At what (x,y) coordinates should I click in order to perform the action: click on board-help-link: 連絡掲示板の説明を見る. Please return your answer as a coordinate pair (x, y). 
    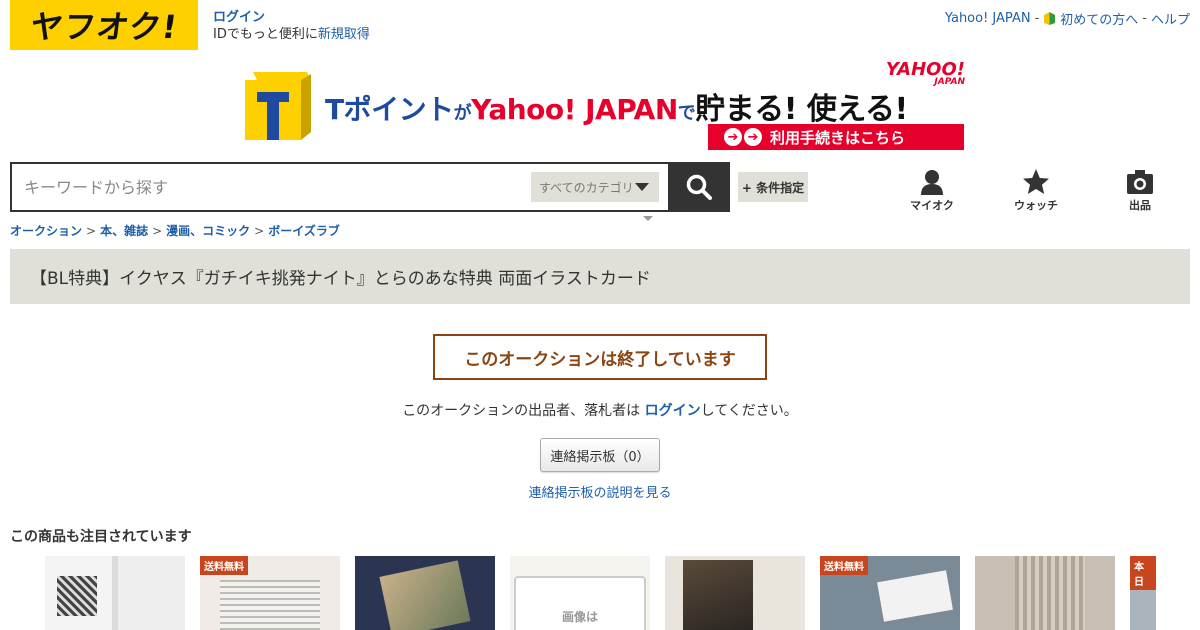
    Looking at the image, I should click on (599, 493).